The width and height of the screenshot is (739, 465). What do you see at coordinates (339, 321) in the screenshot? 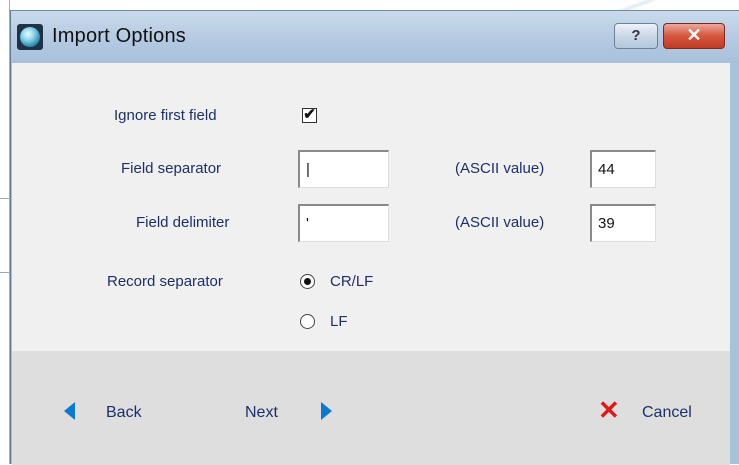
I see `record-separator-lf-label: LF` at bounding box center [339, 321].